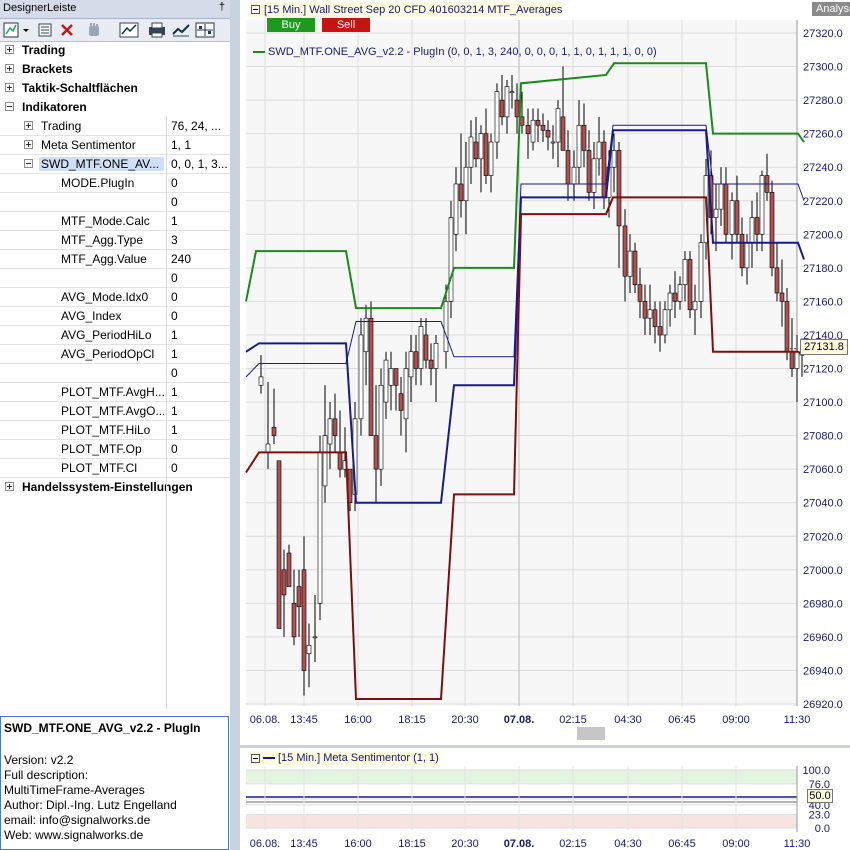  I want to click on tree-section: Indikatoren, so click(115, 107).